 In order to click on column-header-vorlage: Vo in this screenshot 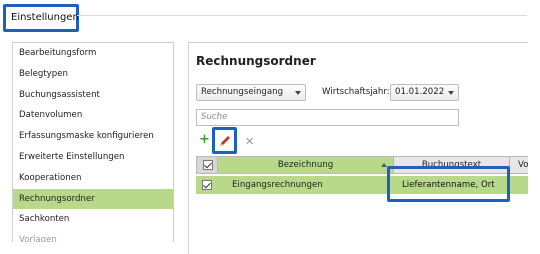, I will do `click(519, 165)`.